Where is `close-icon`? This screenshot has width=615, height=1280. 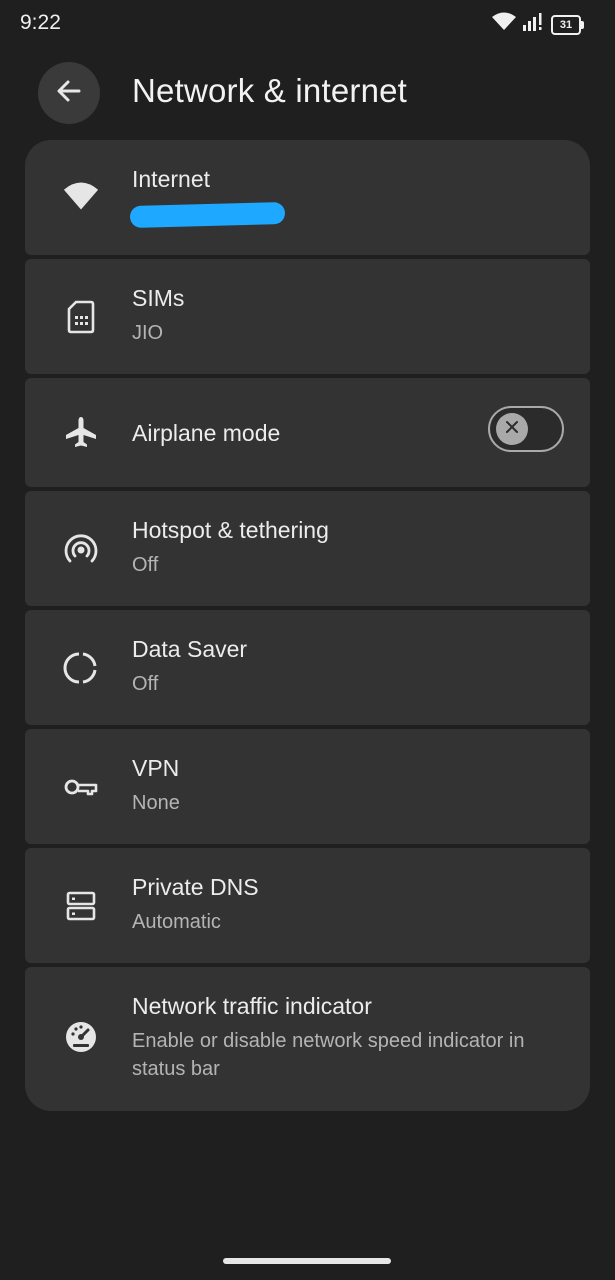
close-icon is located at coordinates (512, 429).